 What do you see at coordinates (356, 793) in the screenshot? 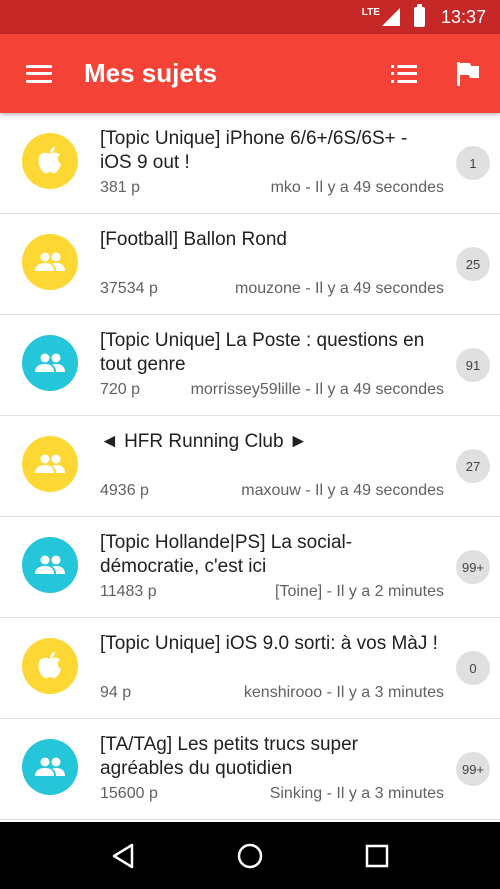
I see `topic-last-post: Sinking - Il y a 3 minutes` at bounding box center [356, 793].